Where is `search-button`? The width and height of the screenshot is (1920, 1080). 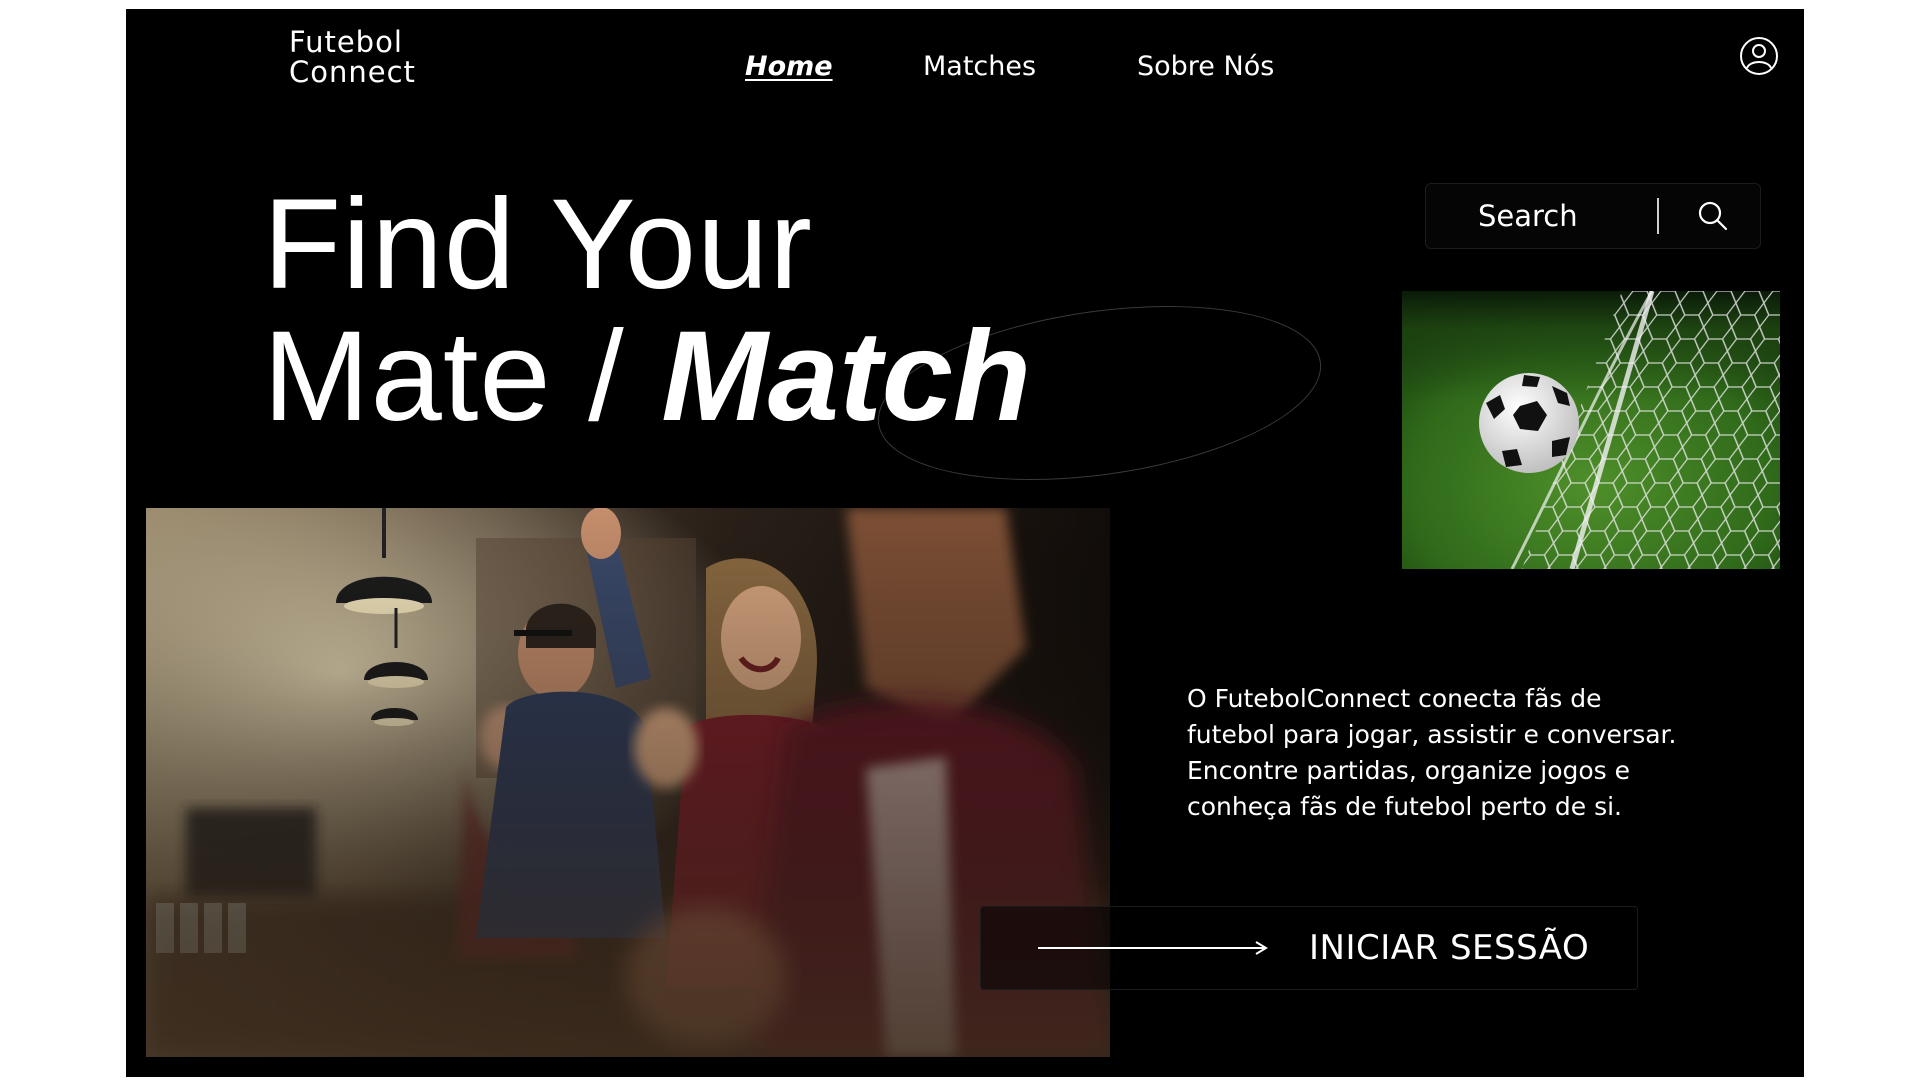
search-button is located at coordinates (1713, 216).